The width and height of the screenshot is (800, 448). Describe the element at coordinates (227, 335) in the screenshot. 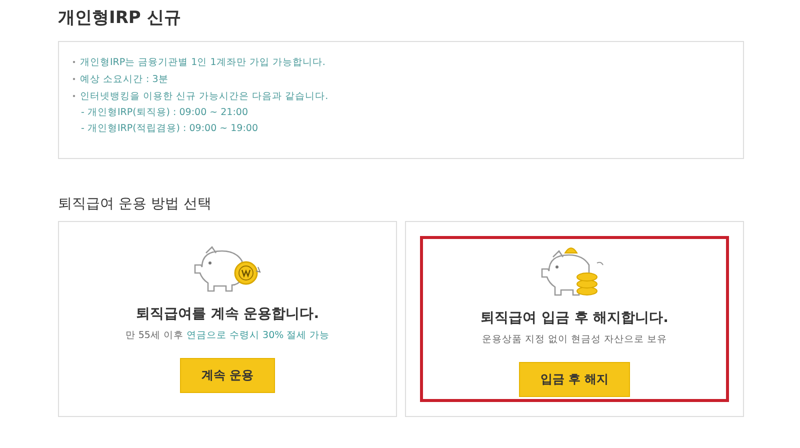

I see `option-description: 만 55세 이후 연금으로 수령시 30% 절세 가능` at that location.